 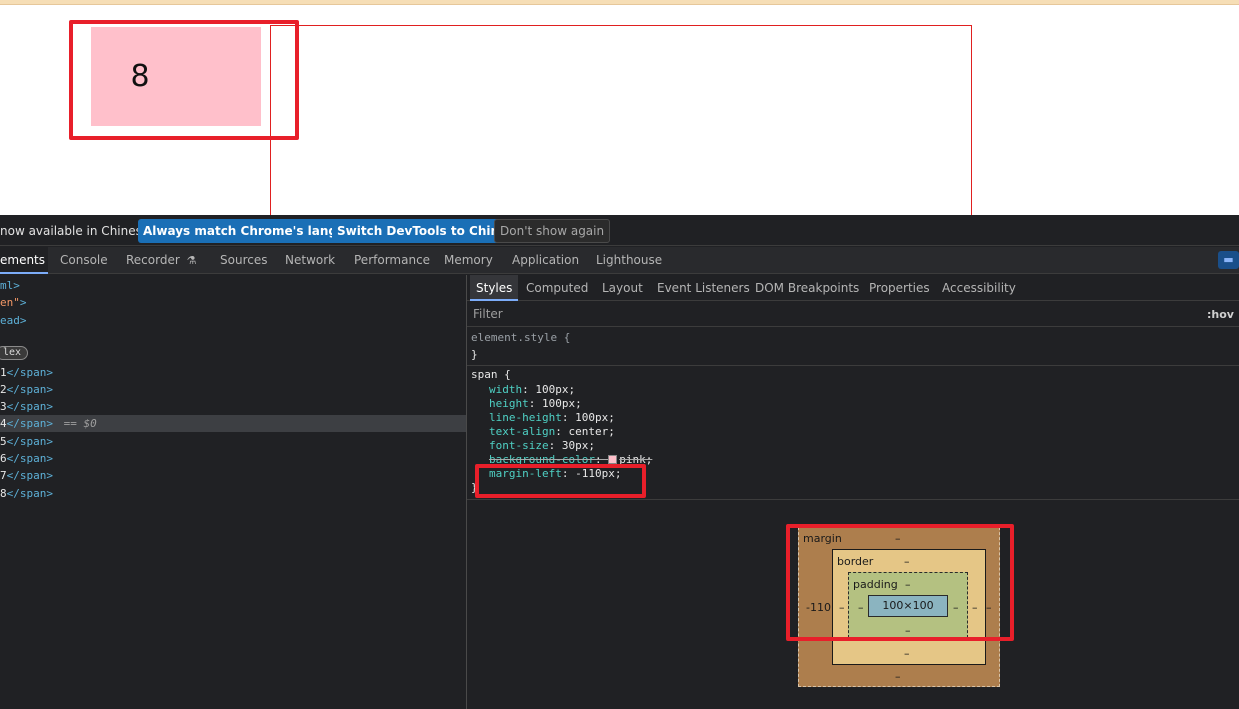 I want to click on tree-attr: en", so click(x=10, y=302).